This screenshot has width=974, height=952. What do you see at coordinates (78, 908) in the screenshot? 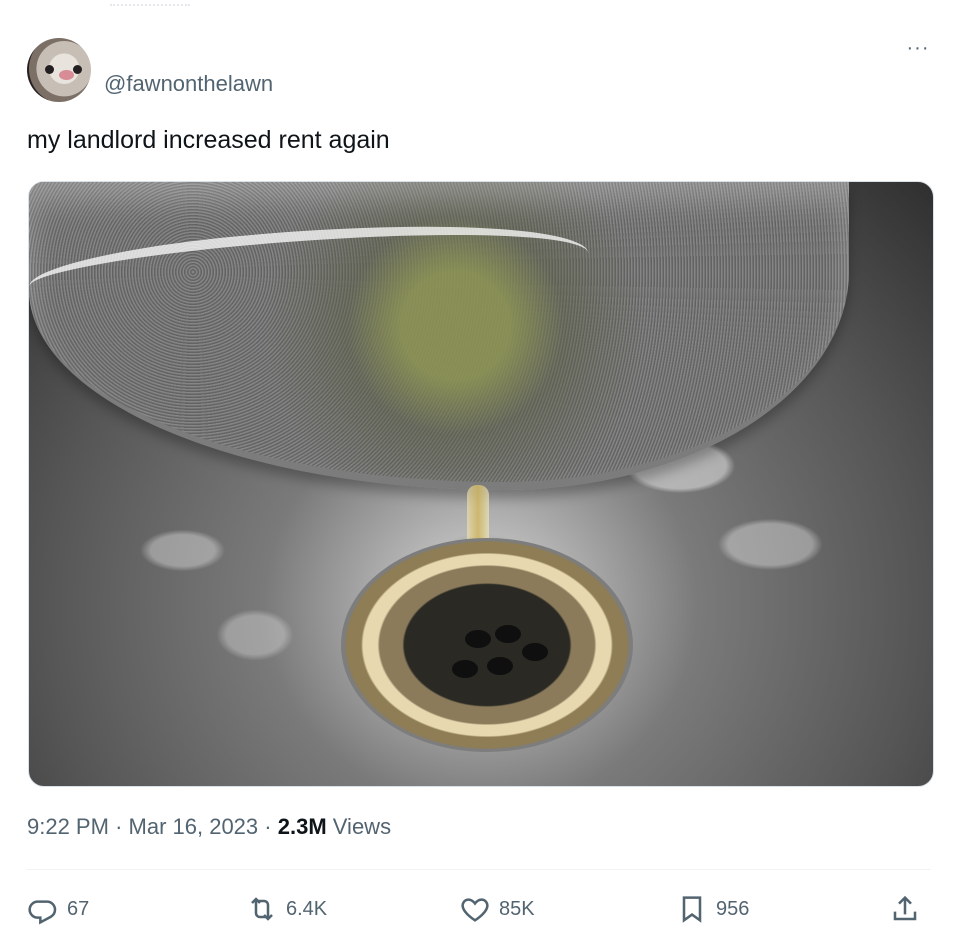
I see `reply-count: 67` at bounding box center [78, 908].